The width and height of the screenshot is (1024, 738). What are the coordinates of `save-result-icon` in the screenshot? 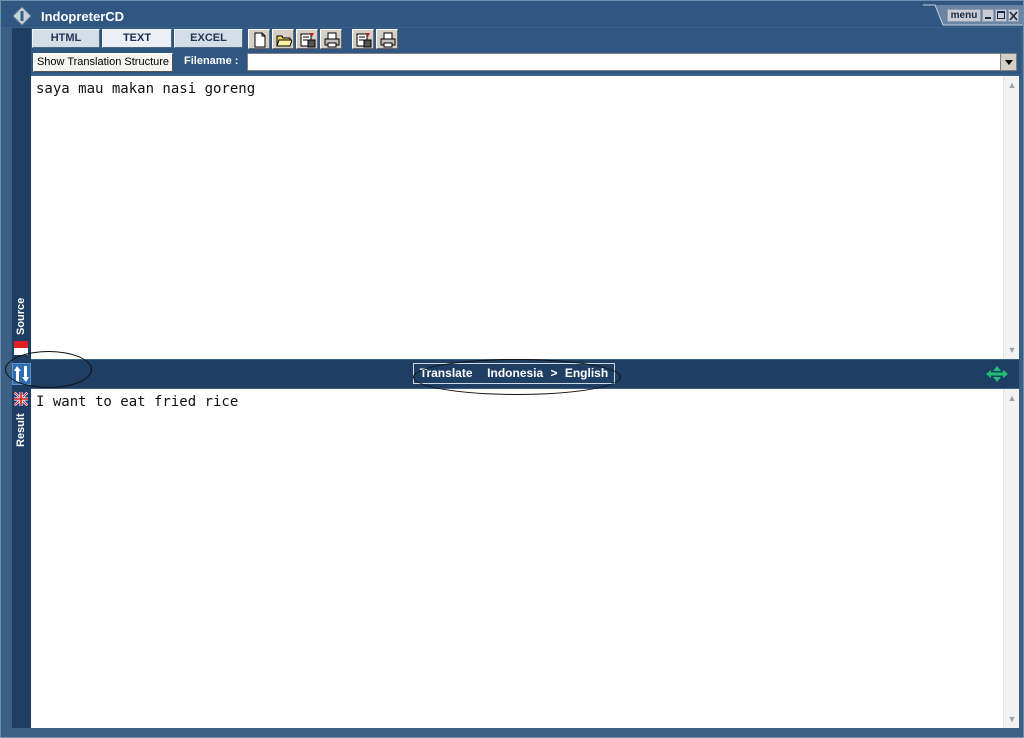 It's located at (364, 40).